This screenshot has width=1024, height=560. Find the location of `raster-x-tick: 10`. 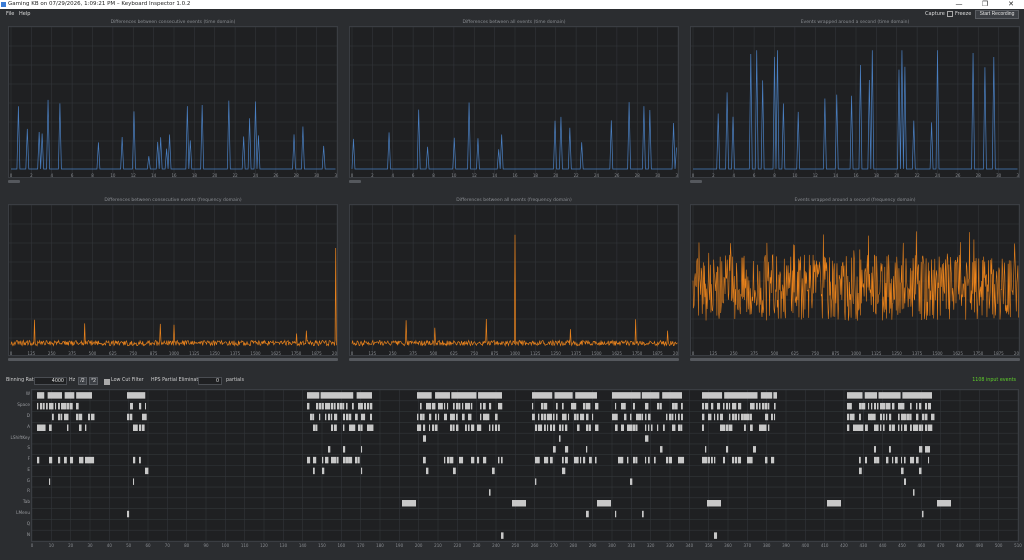

raster-x-tick: 10 is located at coordinates (51, 545).